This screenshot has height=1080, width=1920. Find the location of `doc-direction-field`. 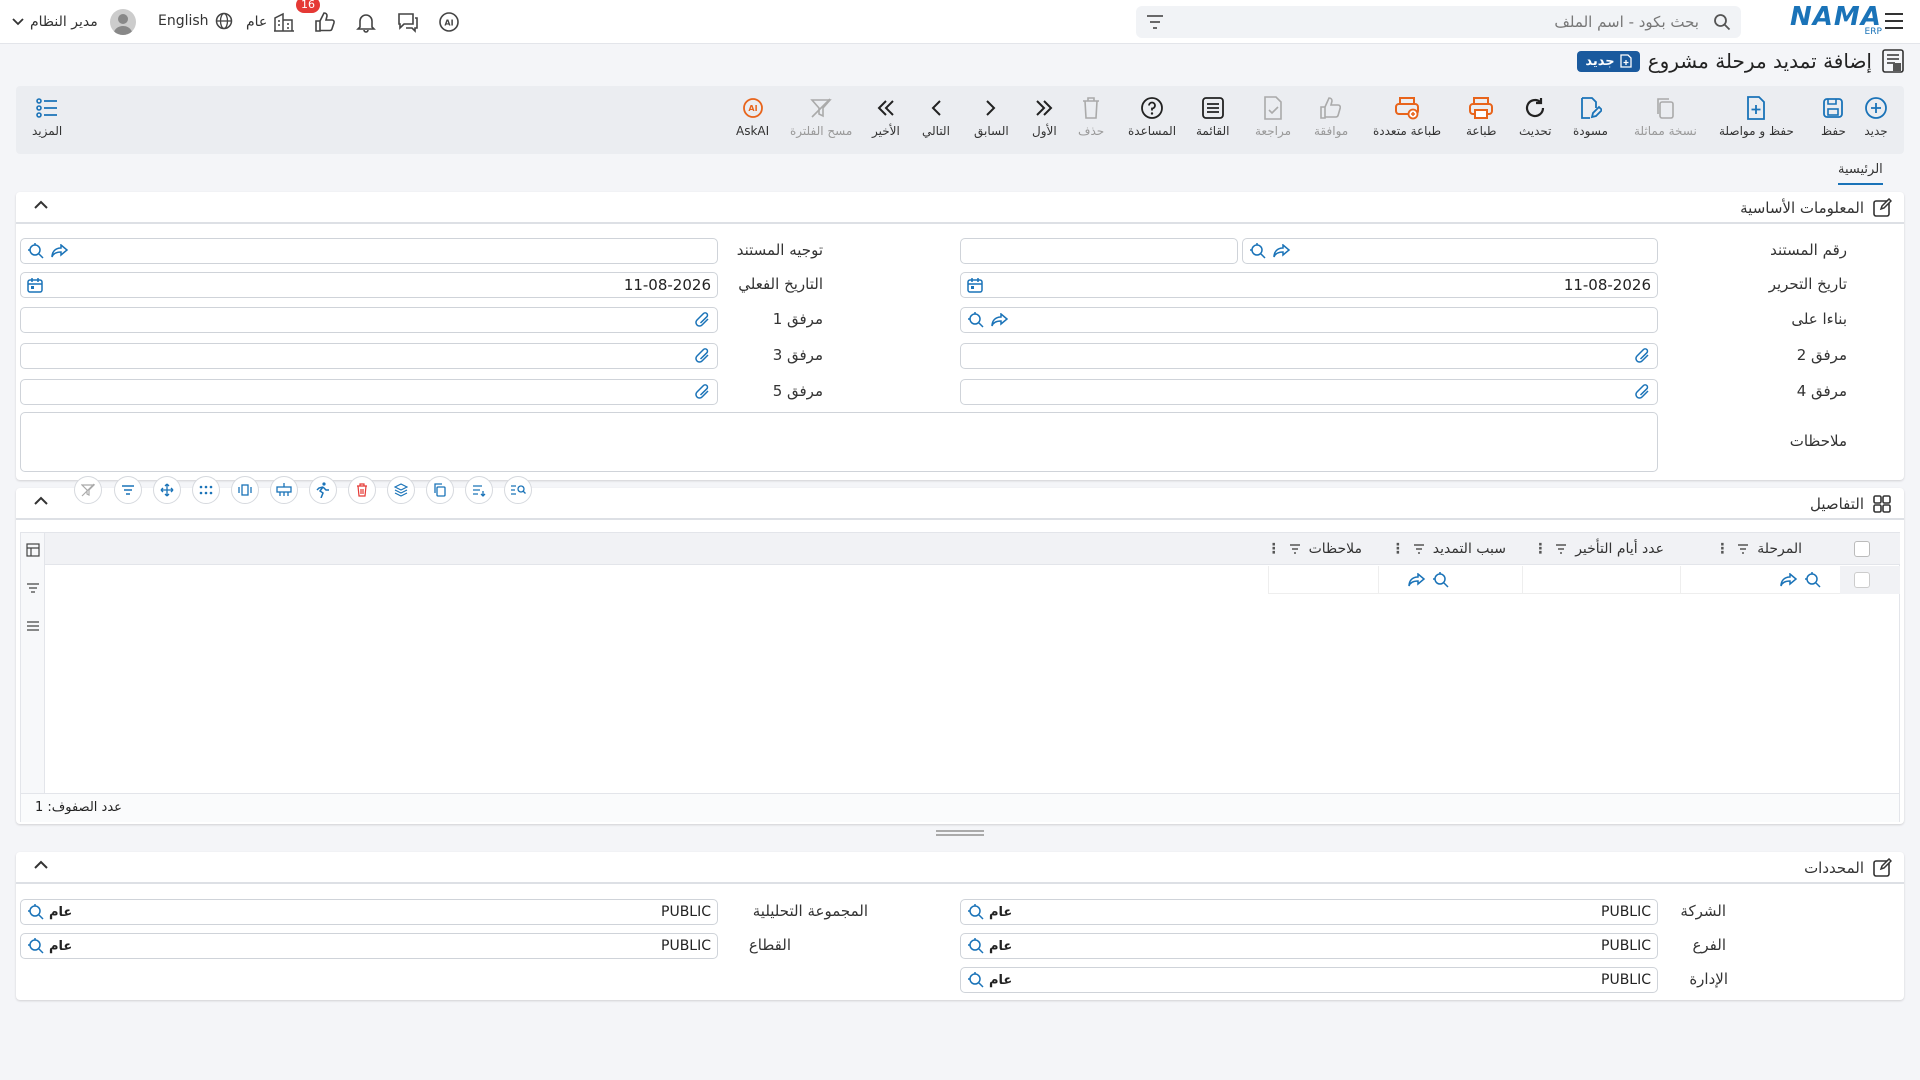

doc-direction-field is located at coordinates (369, 251).